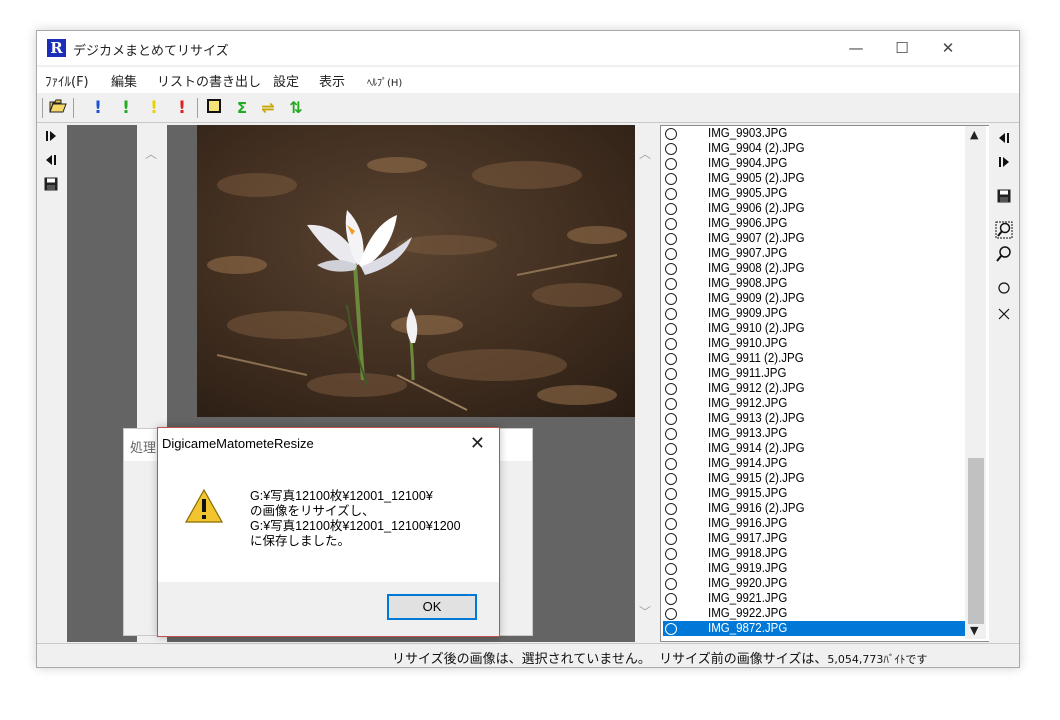  I want to click on file-name: IMG_9915 (2).JPG, so click(756, 478).